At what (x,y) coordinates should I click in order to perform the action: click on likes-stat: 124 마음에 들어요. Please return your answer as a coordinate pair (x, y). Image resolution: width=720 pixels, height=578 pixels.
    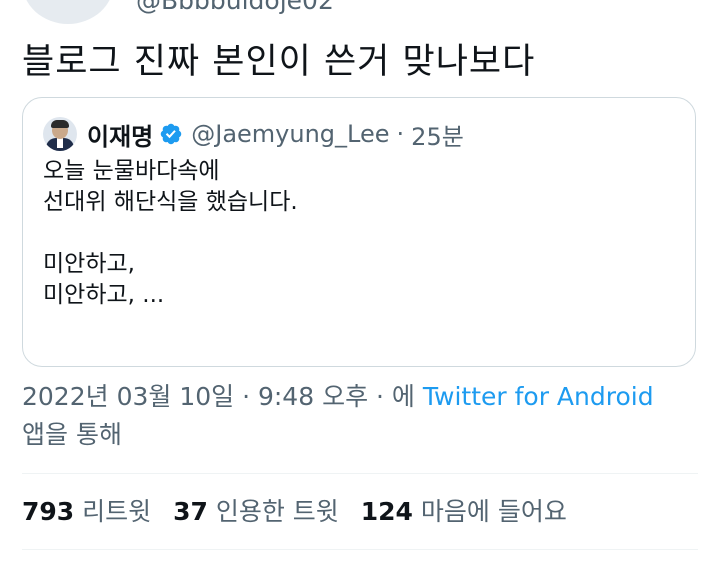
    Looking at the image, I should click on (464, 511).